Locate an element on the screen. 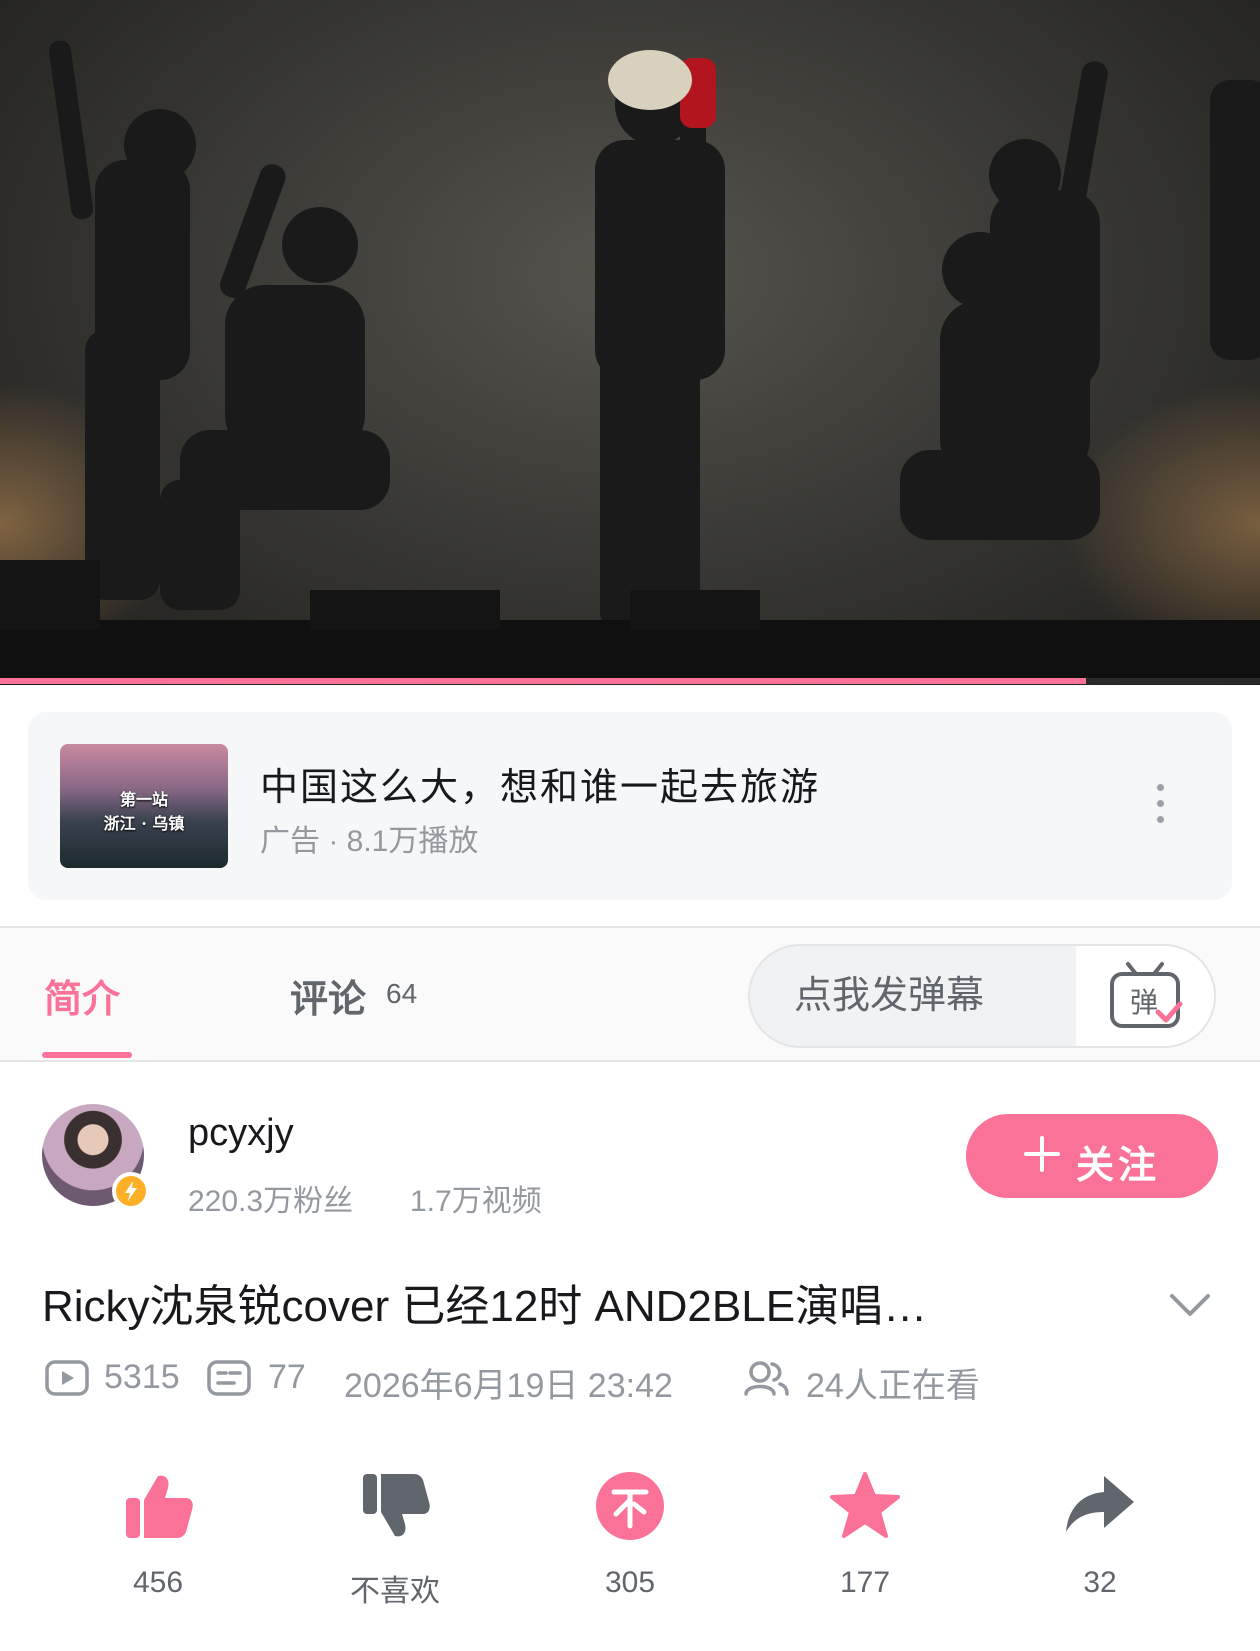 The width and height of the screenshot is (1260, 1651). danmaku-toggle-button: 弹 is located at coordinates (1145, 996).